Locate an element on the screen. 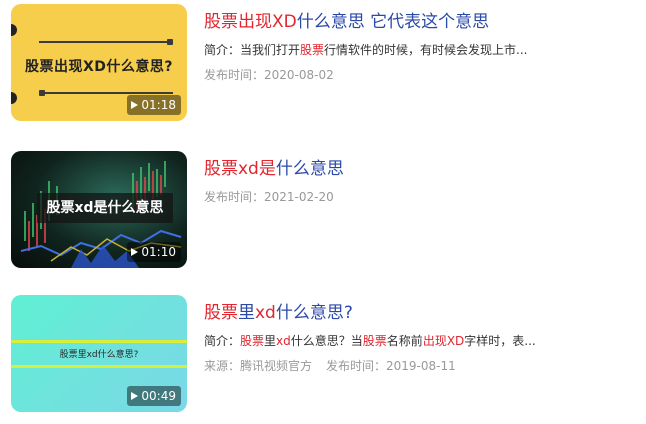 Image resolution: width=646 pixels, height=424 pixels. desc-text: 里 is located at coordinates (270, 341).